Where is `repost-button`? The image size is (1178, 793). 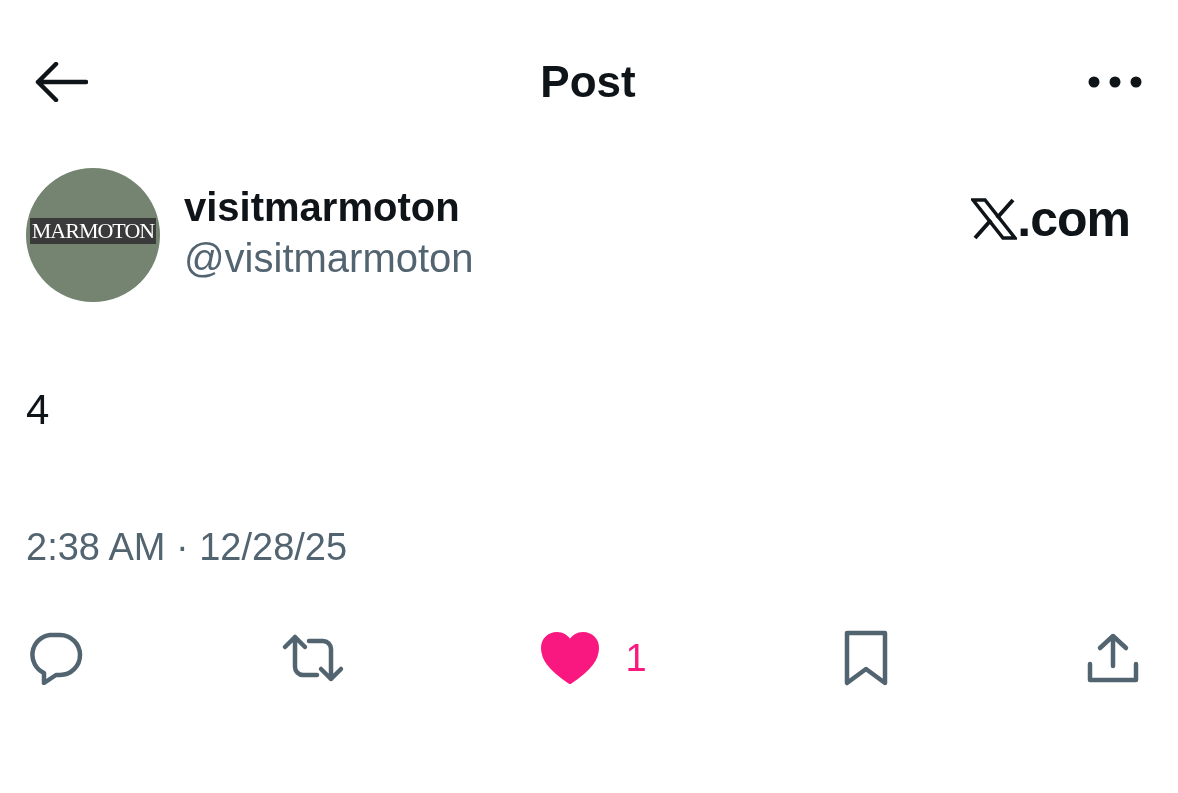 repost-button is located at coordinates (312, 658).